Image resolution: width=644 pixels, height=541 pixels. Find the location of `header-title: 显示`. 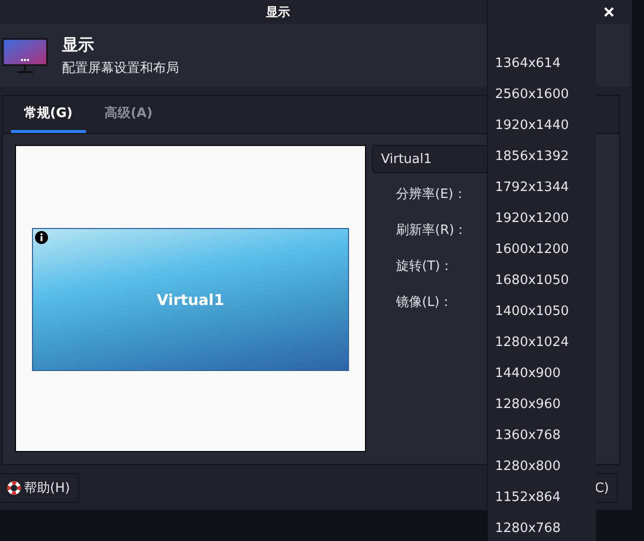

header-title: 显示 is located at coordinates (78, 45).